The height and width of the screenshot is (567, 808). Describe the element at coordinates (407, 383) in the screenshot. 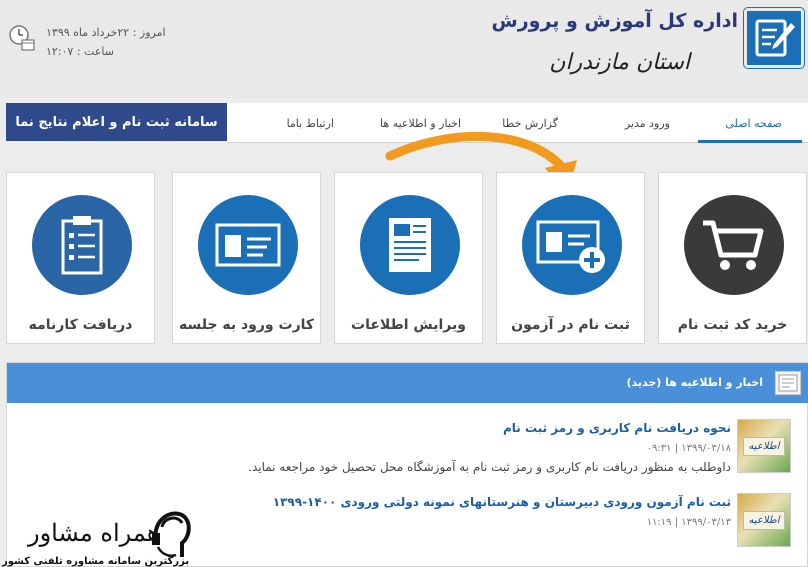

I see `news-header: اخبار و اطلاعیه ها (جدید)` at that location.